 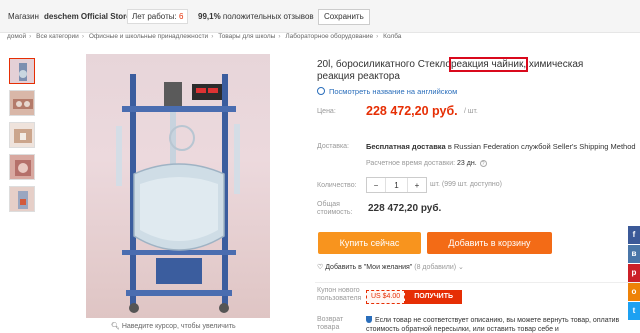 What do you see at coordinates (328, 204) in the screenshot?
I see `total-label-line-1: Общая` at bounding box center [328, 204].